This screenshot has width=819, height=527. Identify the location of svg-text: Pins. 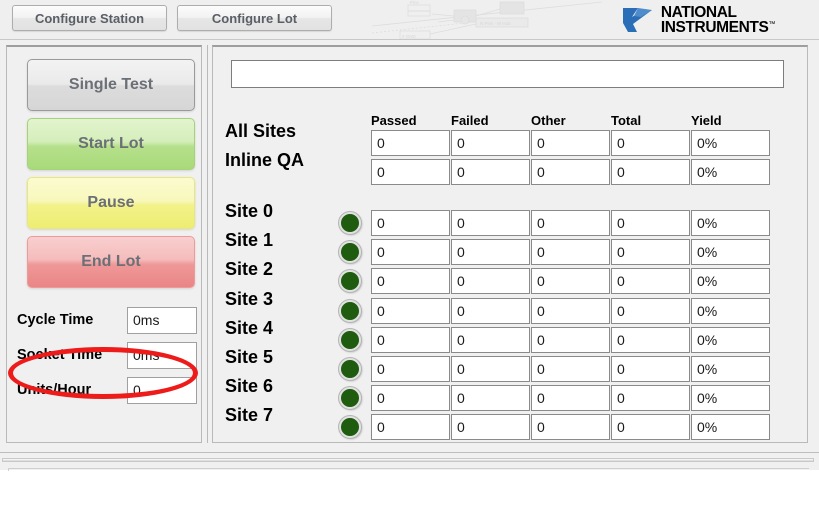
(415, 2).